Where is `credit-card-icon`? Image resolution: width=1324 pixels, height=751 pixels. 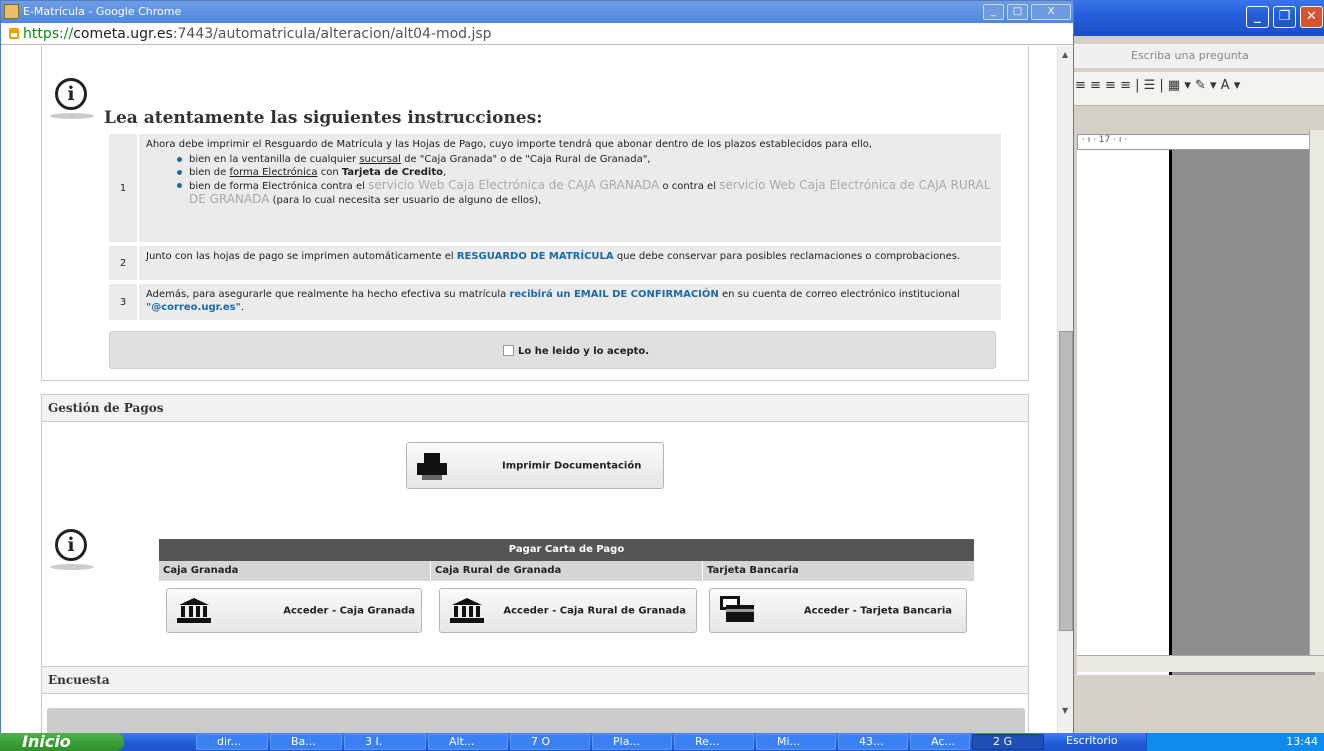 credit-card-icon is located at coordinates (737, 609).